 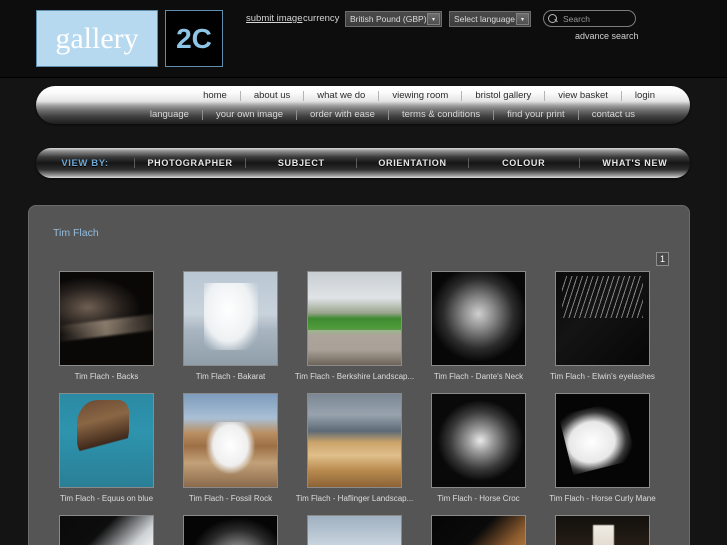 I want to click on search-box, so click(x=589, y=18).